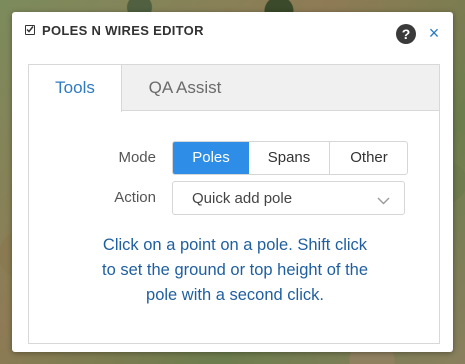 Image resolution: width=465 pixels, height=364 pixels. I want to click on tab-bar: Tools QA Assist, so click(234, 88).